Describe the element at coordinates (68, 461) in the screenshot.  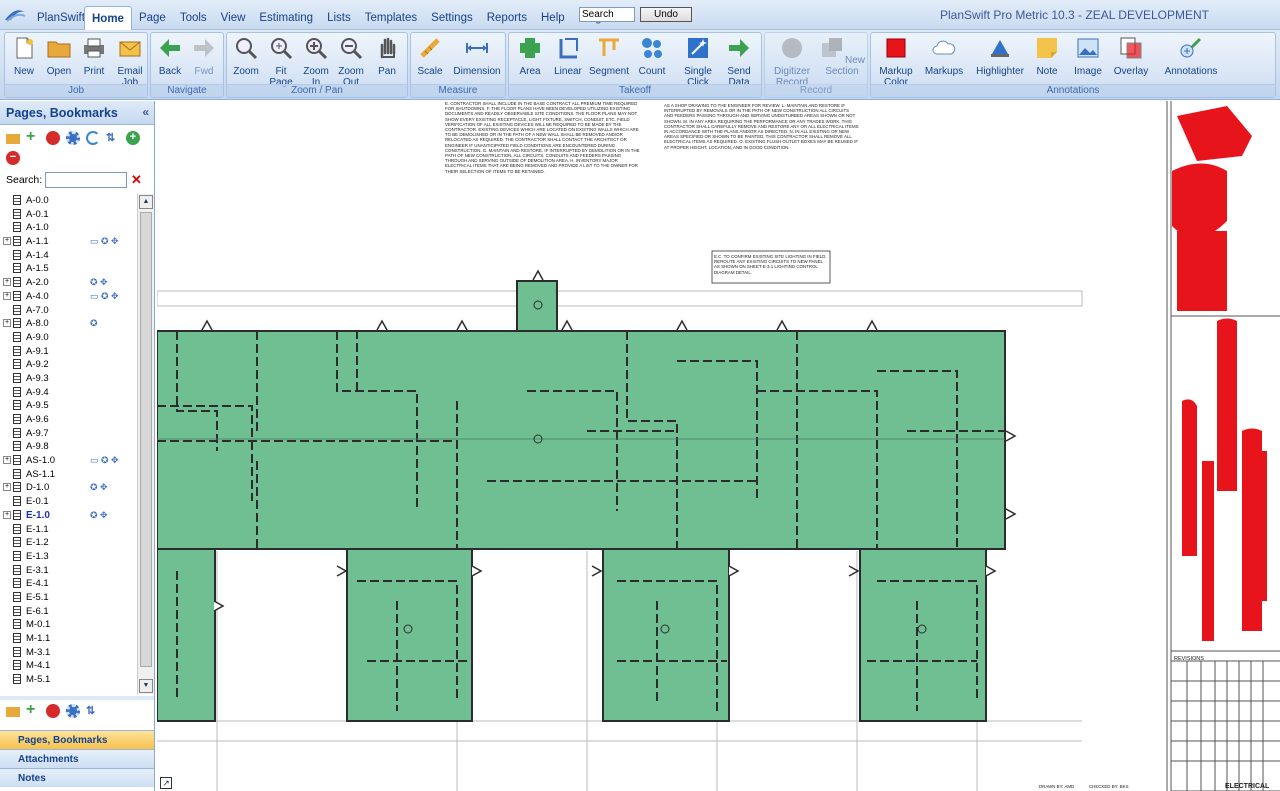
I see `page-tree-item: + AS-1.0 ▭ ✪ ✥` at that location.